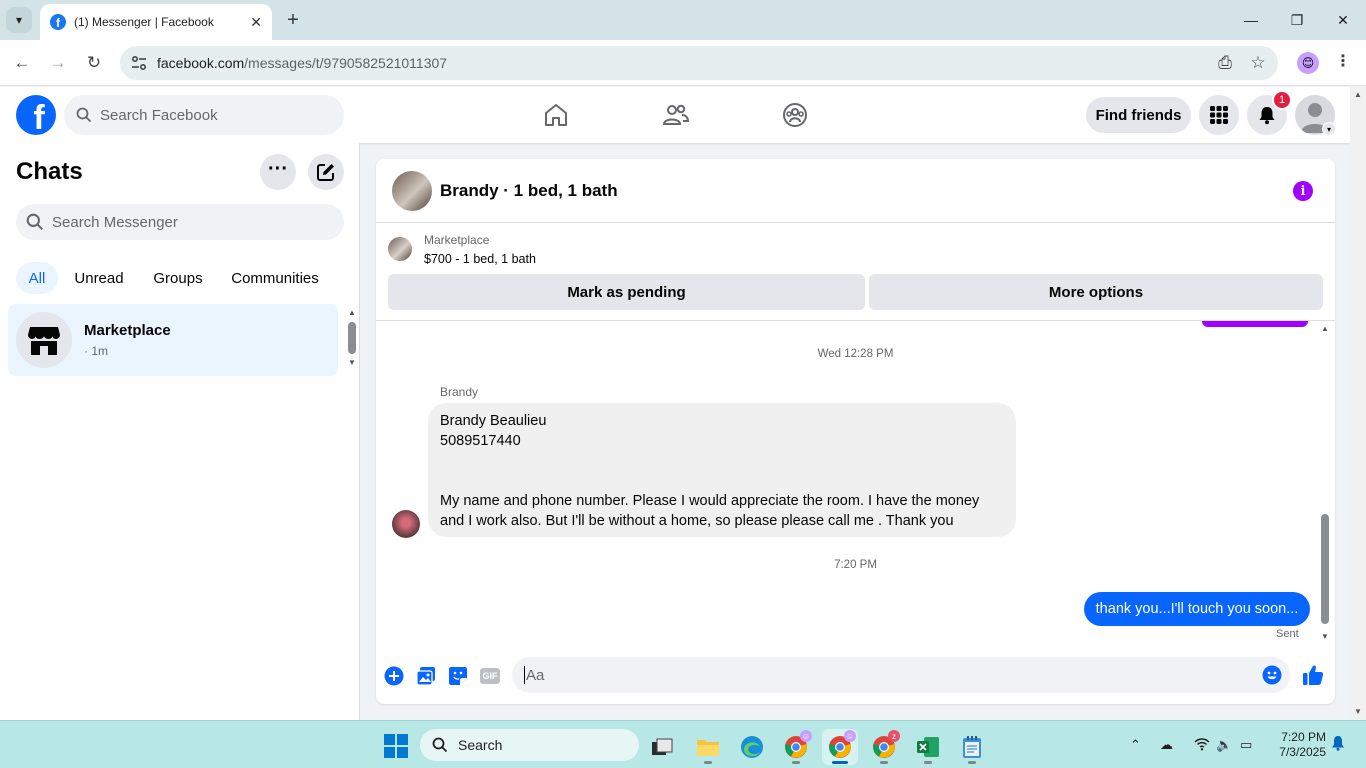 This screenshot has width=1366, height=768. I want to click on search-icon, so click(84, 115).